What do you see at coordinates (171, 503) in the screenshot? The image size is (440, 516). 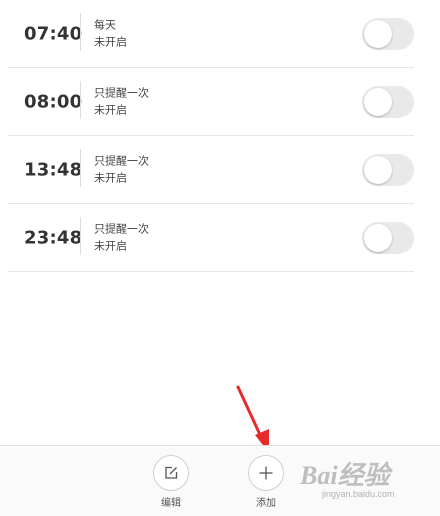 I see `edit-label: 编辑` at bounding box center [171, 503].